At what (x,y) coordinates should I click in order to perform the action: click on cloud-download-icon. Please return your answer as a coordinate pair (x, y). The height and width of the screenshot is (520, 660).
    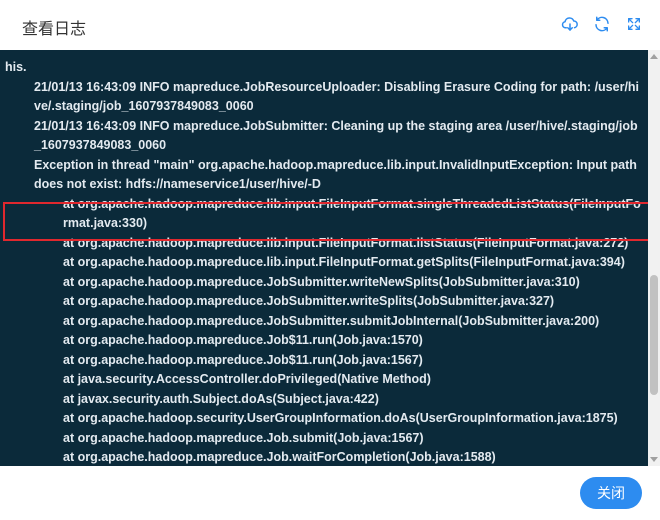
    Looking at the image, I should click on (570, 24).